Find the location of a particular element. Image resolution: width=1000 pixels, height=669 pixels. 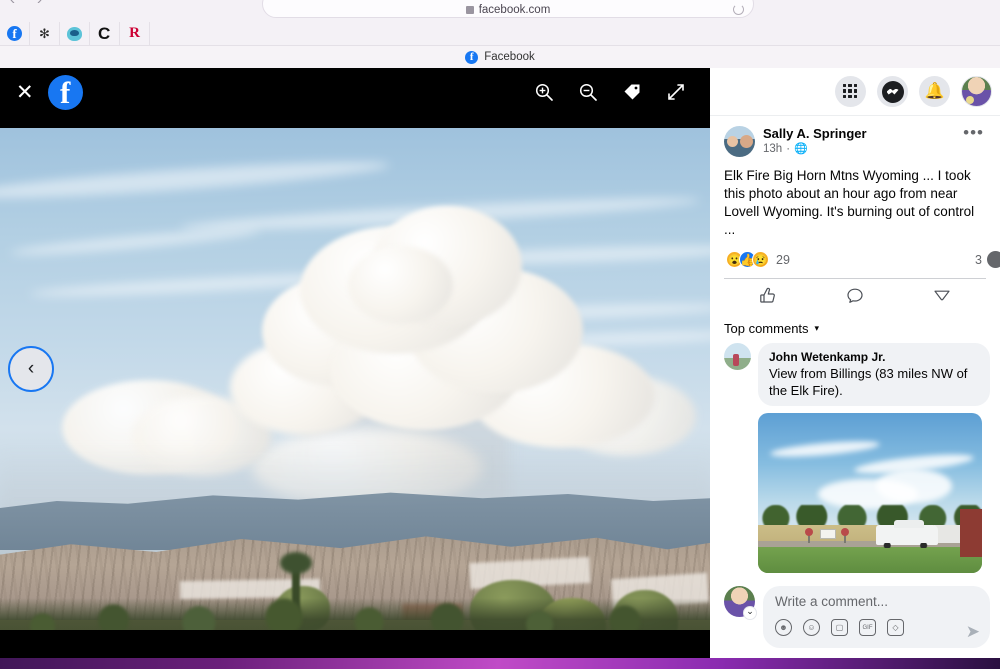

like-button is located at coordinates (767, 295).